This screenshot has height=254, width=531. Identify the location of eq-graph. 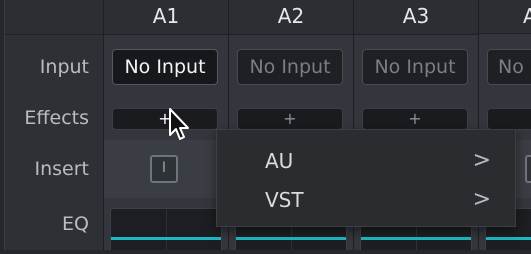
(166, 229).